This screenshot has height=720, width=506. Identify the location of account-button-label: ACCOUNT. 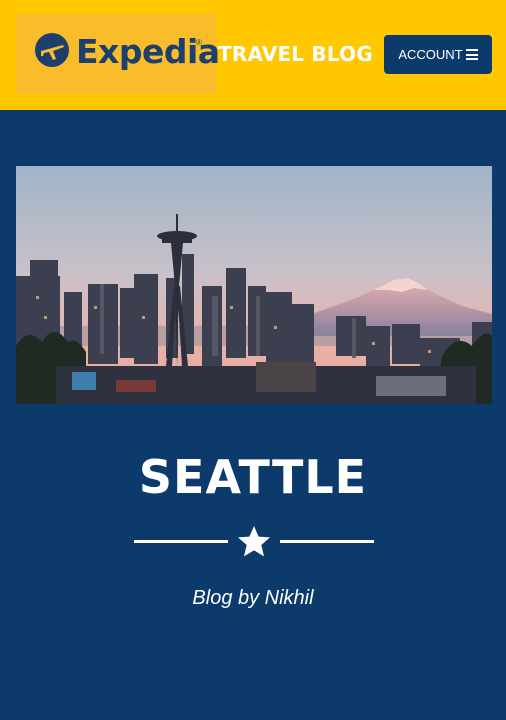
(430, 54).